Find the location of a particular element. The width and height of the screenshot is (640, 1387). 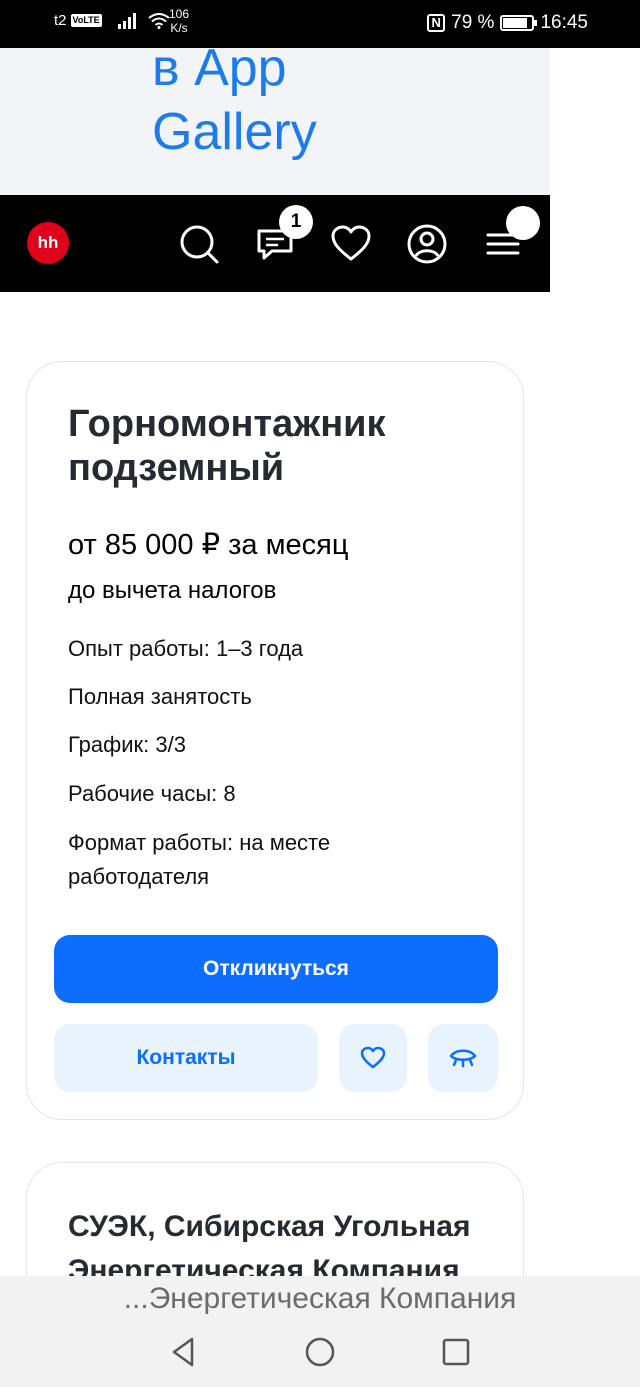

net-speed: 106 K/s is located at coordinates (179, 21).